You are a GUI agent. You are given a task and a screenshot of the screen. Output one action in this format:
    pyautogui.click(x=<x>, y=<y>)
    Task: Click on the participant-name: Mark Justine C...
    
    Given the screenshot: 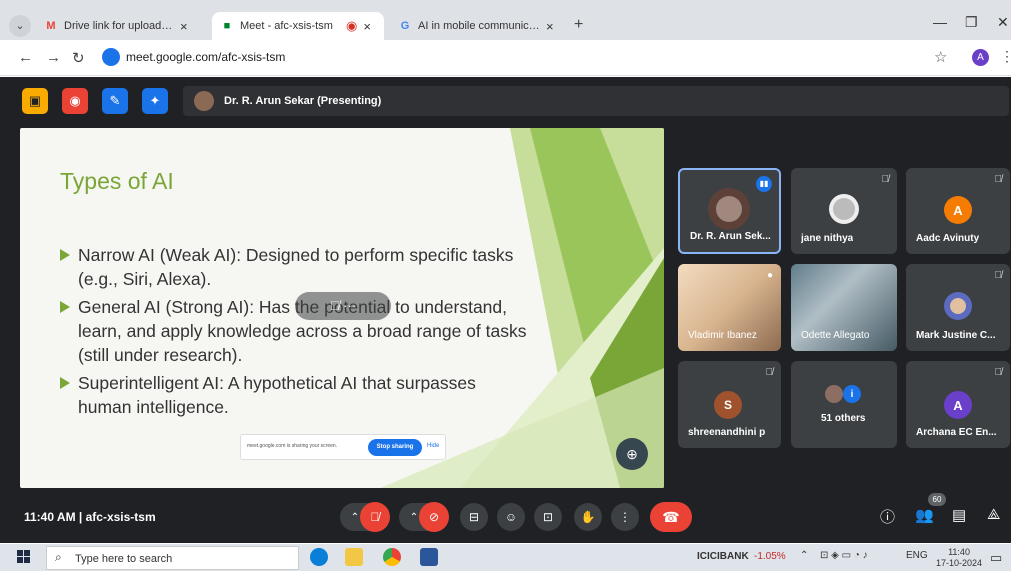 What is the action you would take?
    pyautogui.click(x=956, y=335)
    